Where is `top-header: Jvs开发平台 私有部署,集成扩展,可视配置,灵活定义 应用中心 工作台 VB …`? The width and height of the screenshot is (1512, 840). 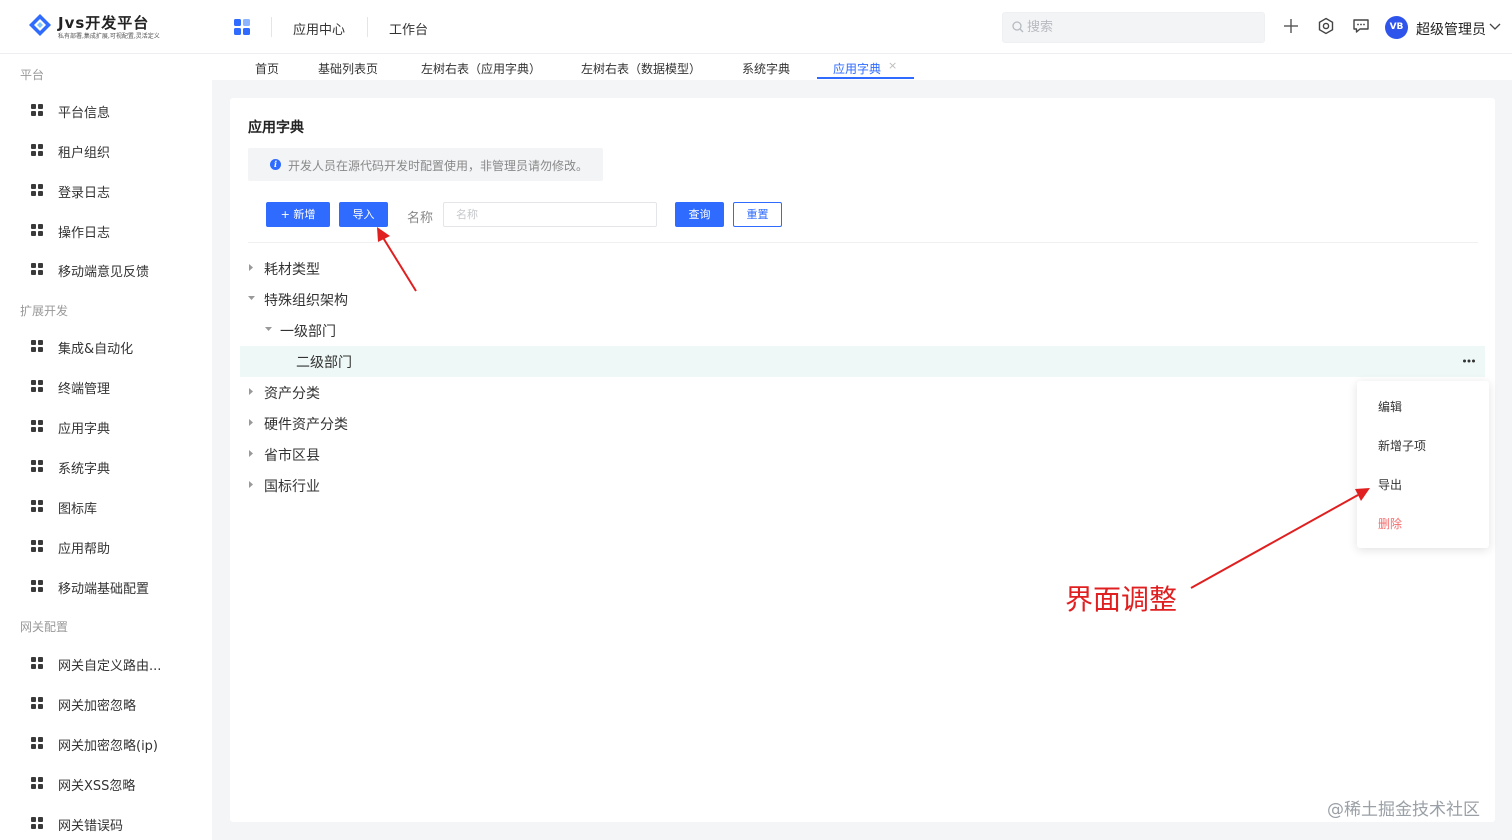
top-header: Jvs开发平台 私有部署,集成扩展,可视配置,灵活定义 应用中心 工作台 VB … is located at coordinates (756, 27).